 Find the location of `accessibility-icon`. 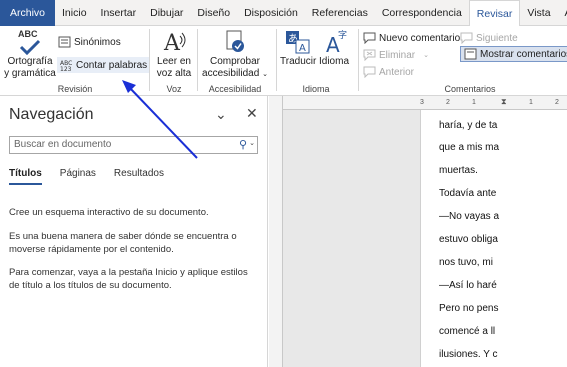

accessibility-icon is located at coordinates (235, 41).